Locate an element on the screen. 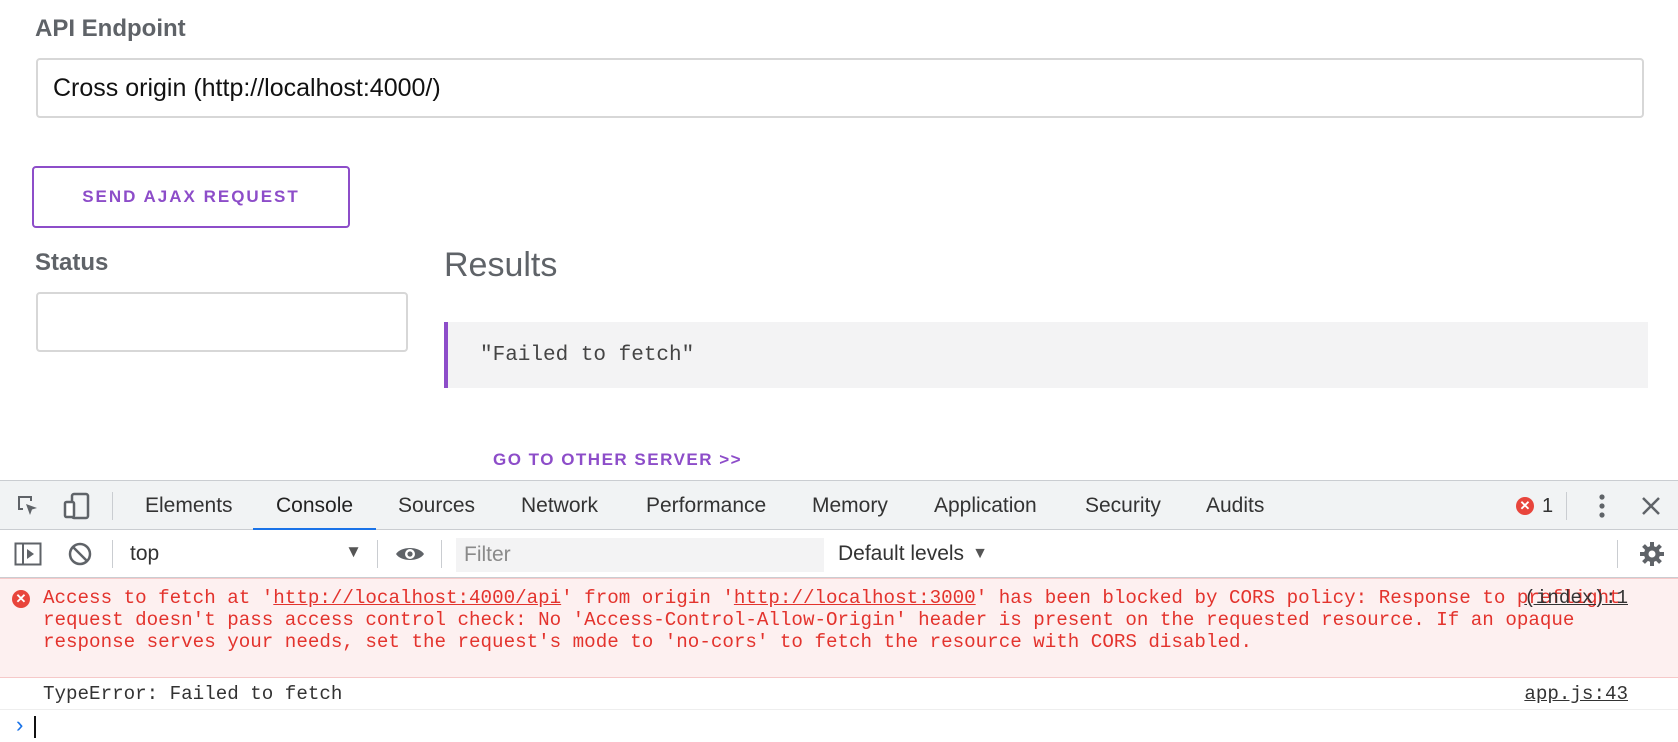 This screenshot has height=742, width=1678. origin-url-link: http://localhost:3000 is located at coordinates (855, 598).